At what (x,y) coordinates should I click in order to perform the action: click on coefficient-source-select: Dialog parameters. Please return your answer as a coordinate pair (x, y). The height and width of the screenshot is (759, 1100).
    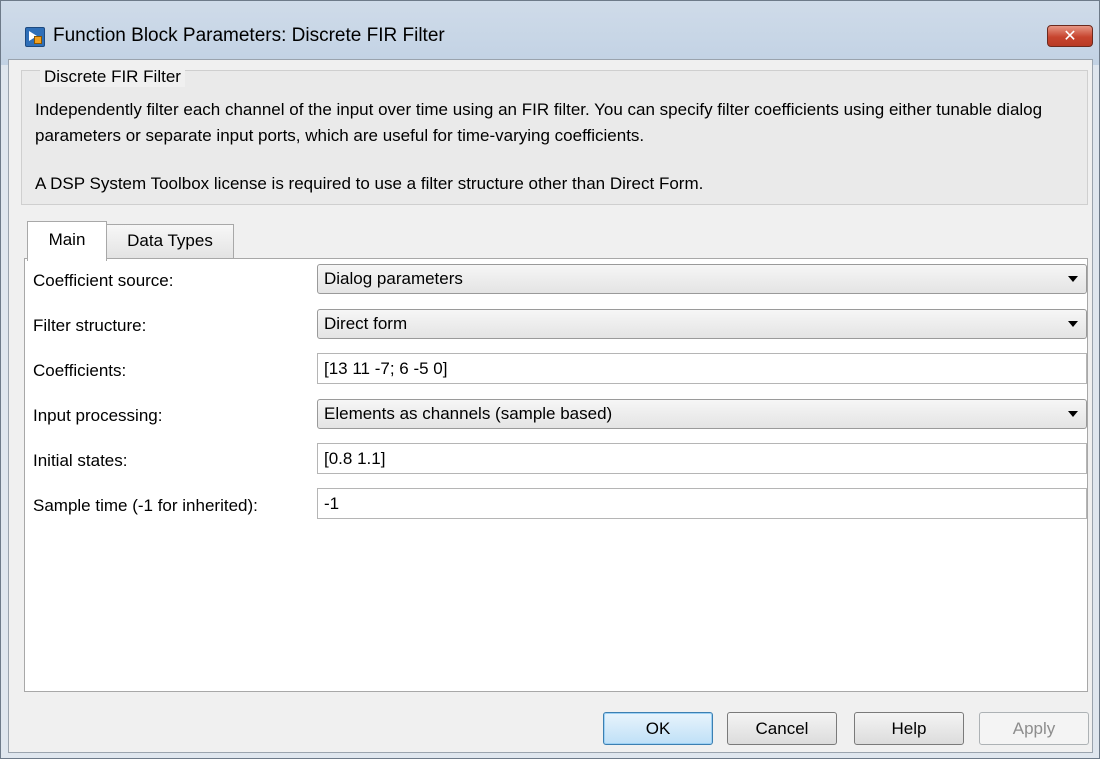
    Looking at the image, I should click on (702, 279).